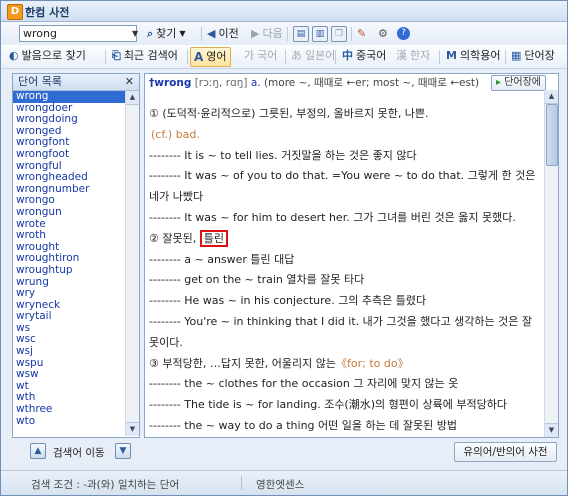 The image size is (568, 496). What do you see at coordinates (284, 11) in the screenshot?
I see `title-bar: D 한컴 사전` at bounding box center [284, 11].